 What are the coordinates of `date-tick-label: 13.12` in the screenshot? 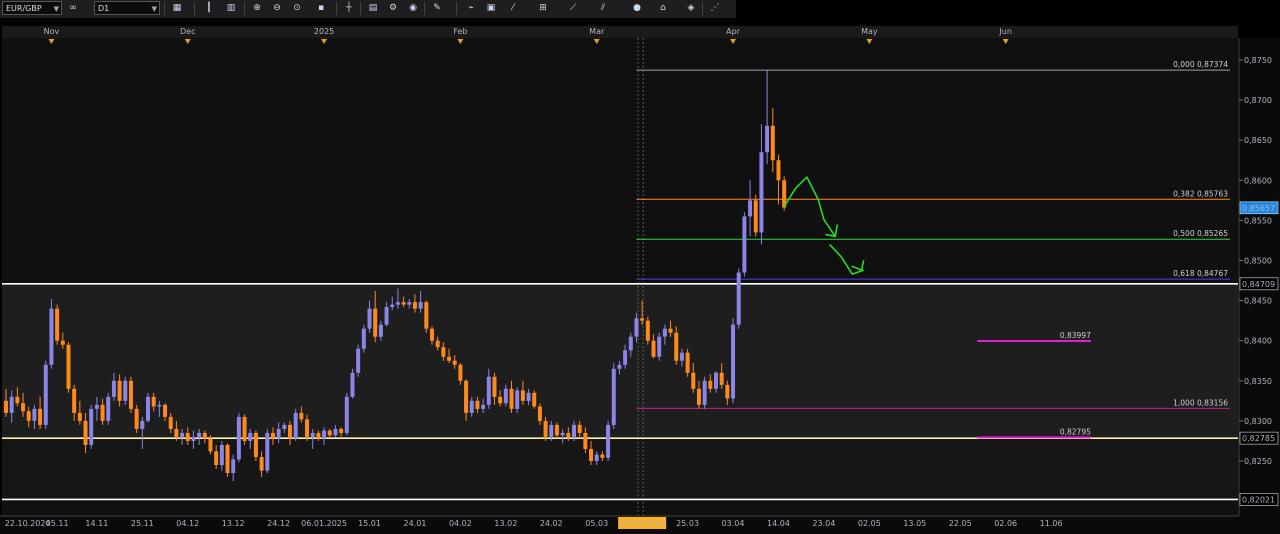 It's located at (233, 523).